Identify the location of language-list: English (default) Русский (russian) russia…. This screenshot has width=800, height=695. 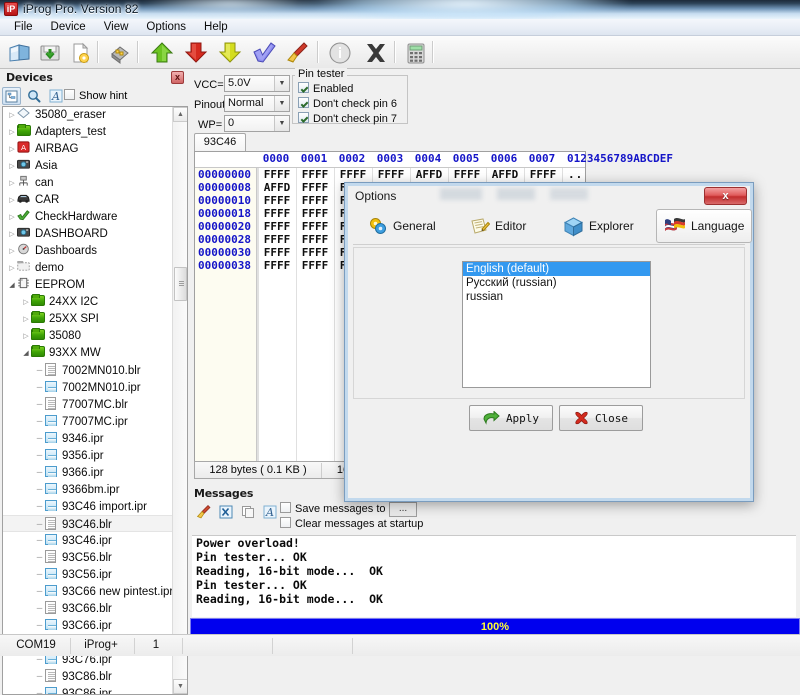
(556, 324).